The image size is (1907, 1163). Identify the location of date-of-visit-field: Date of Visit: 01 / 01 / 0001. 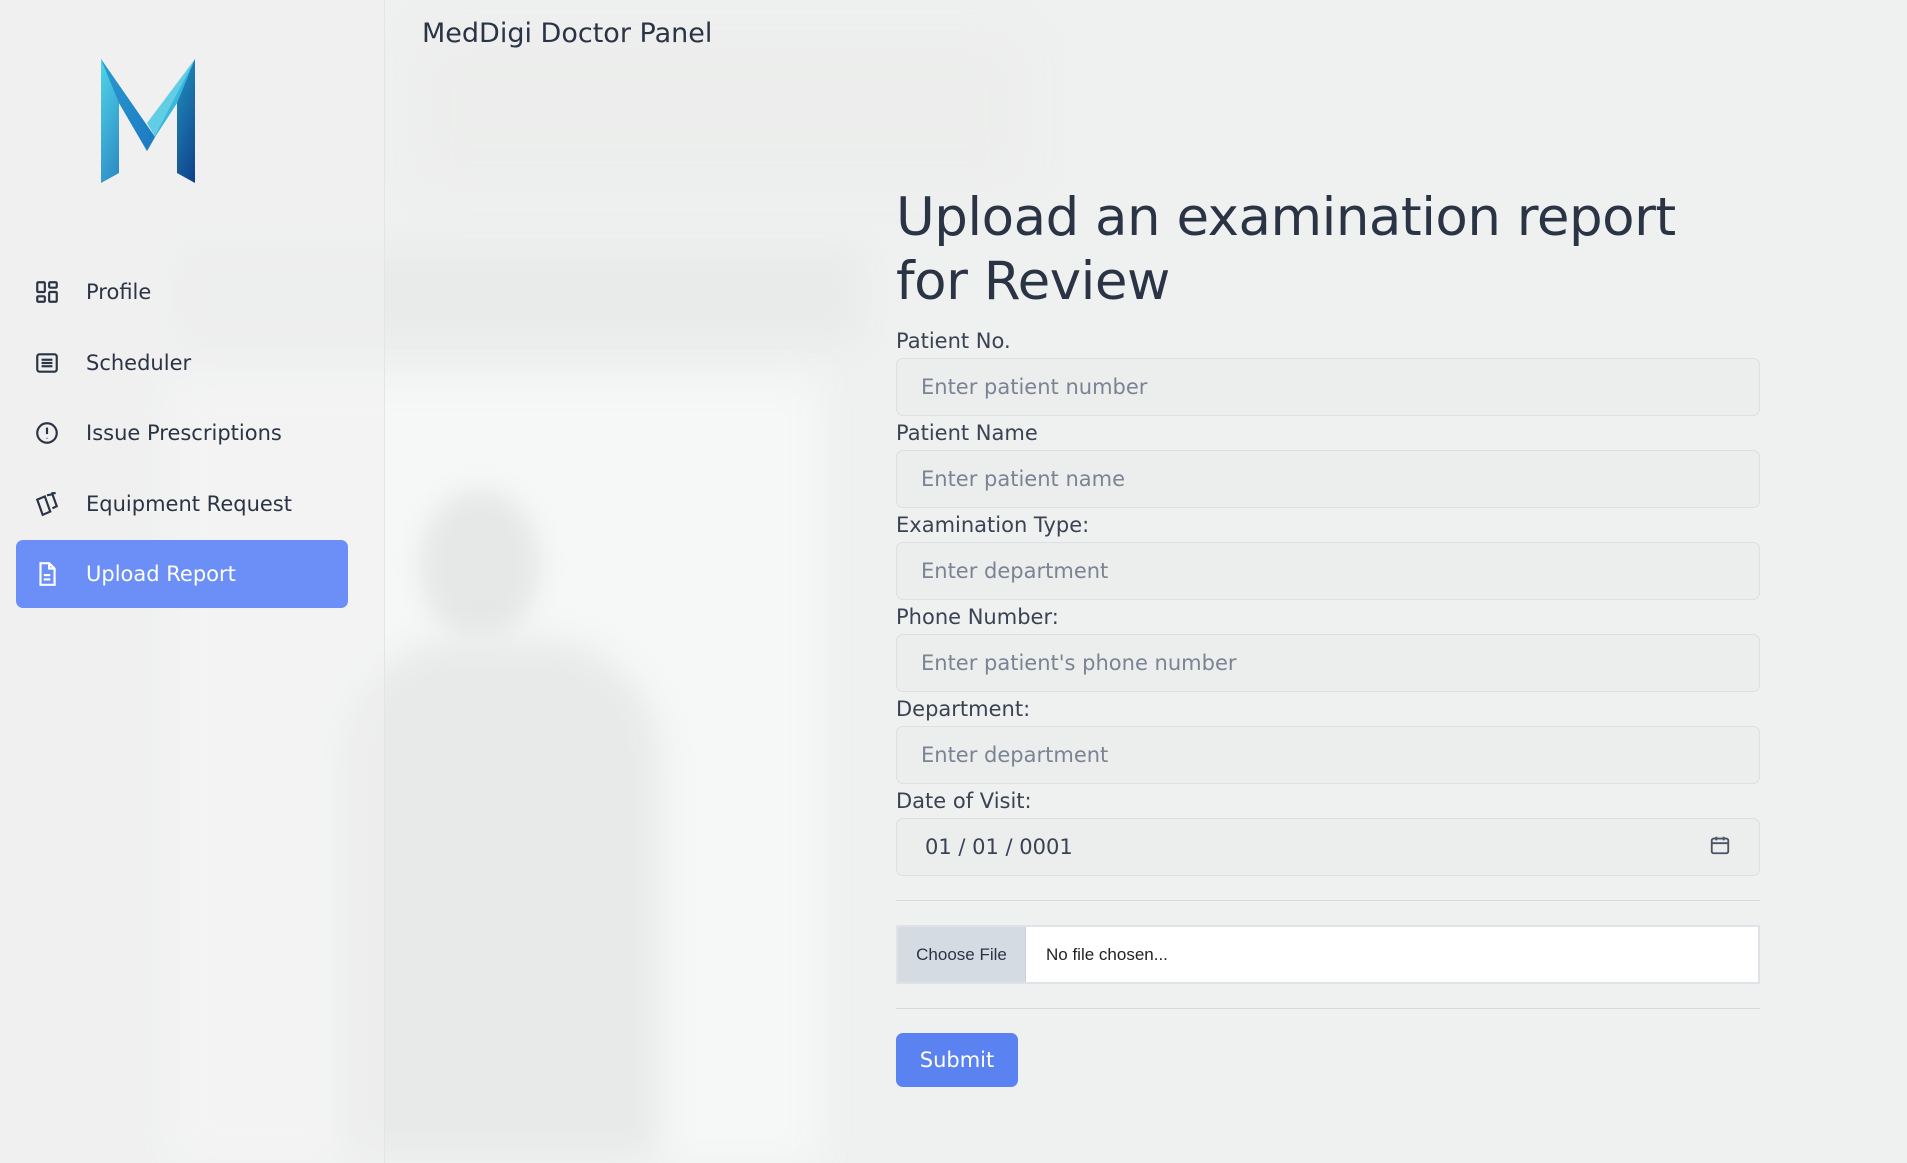
(1328, 832).